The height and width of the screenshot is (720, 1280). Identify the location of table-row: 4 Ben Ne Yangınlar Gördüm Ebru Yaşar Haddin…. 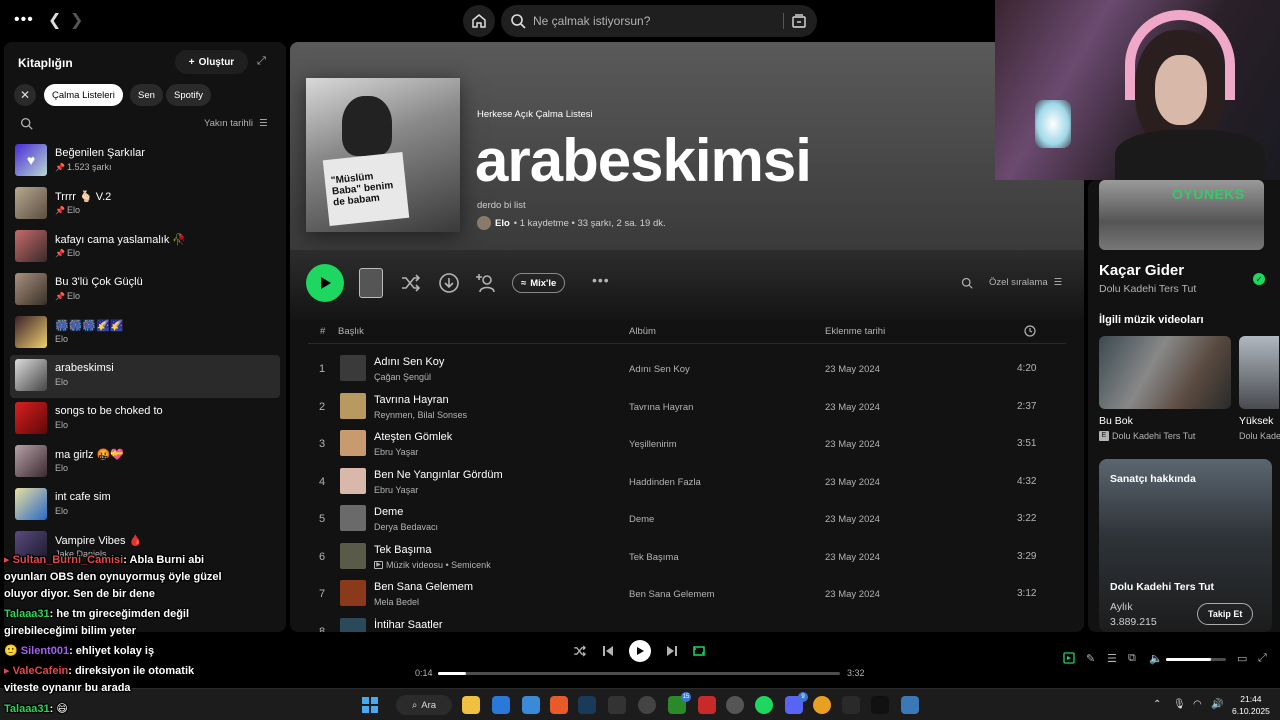
(687, 482).